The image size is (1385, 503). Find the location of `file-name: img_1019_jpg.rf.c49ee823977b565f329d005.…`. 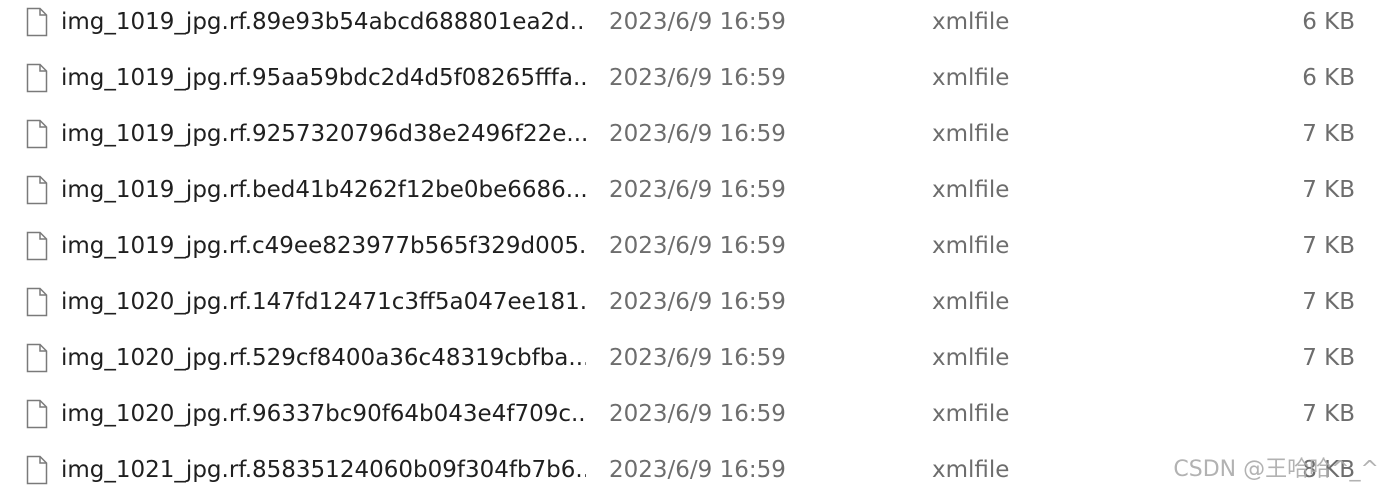

file-name: img_1019_jpg.rf.c49ee823977b565f329d005.… is located at coordinates (323, 246).